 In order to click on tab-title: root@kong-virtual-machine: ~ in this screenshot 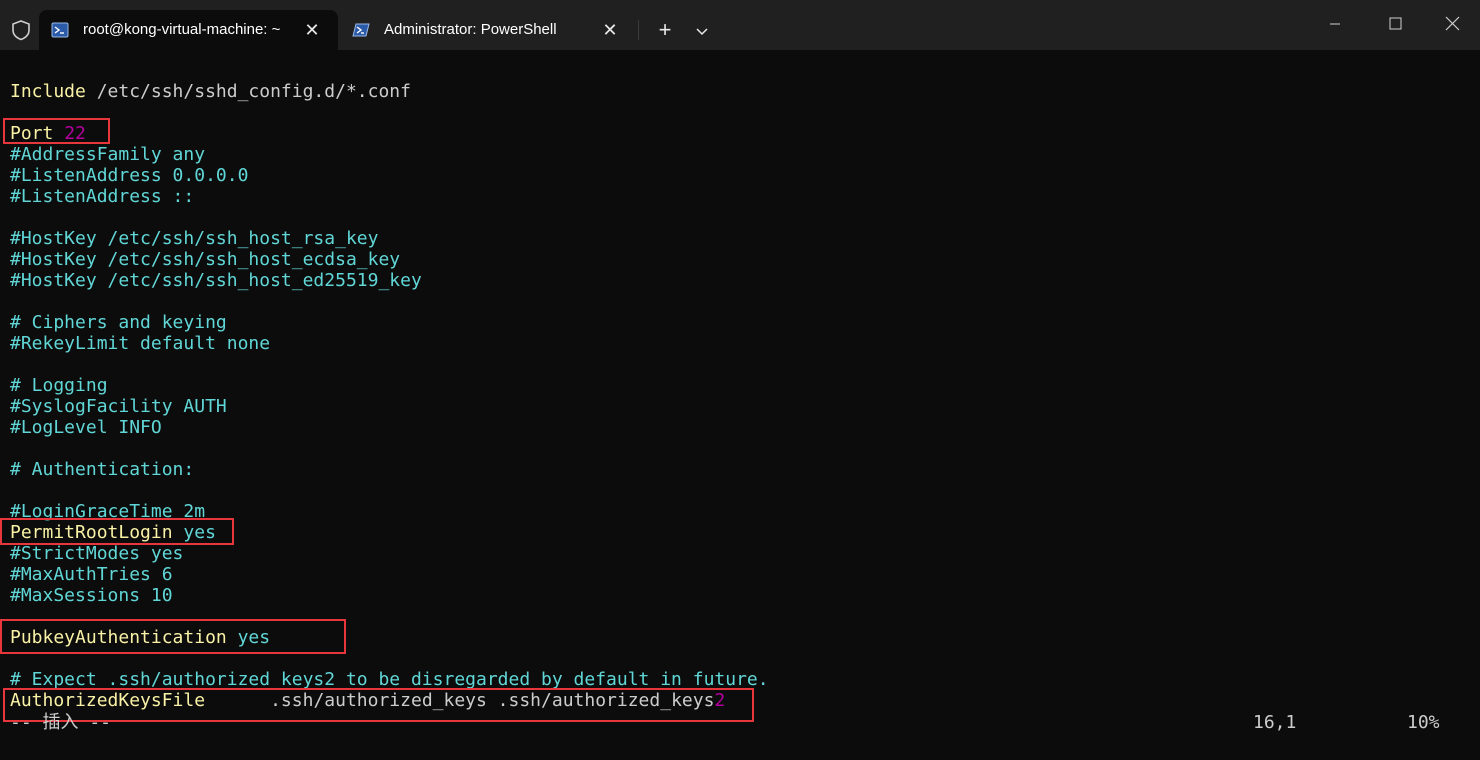, I will do `click(182, 29)`.